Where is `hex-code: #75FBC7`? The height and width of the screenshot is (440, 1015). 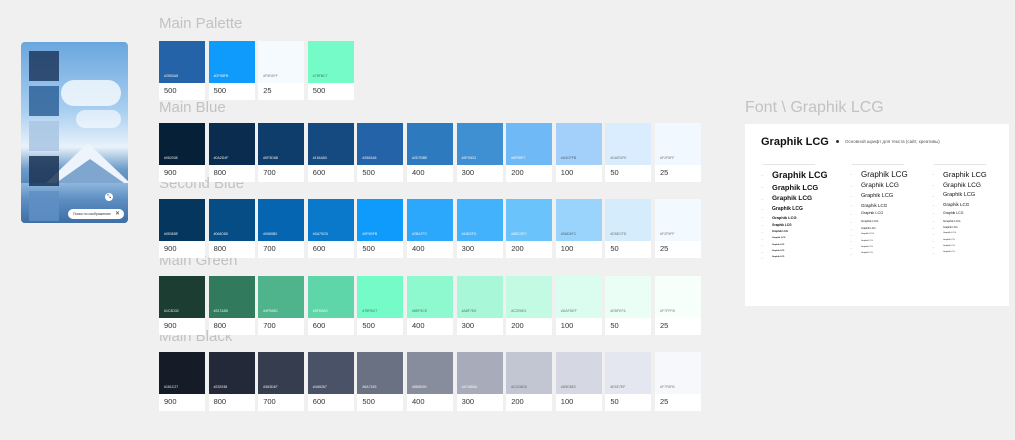 hex-code: #75FBC7 is located at coordinates (370, 311).